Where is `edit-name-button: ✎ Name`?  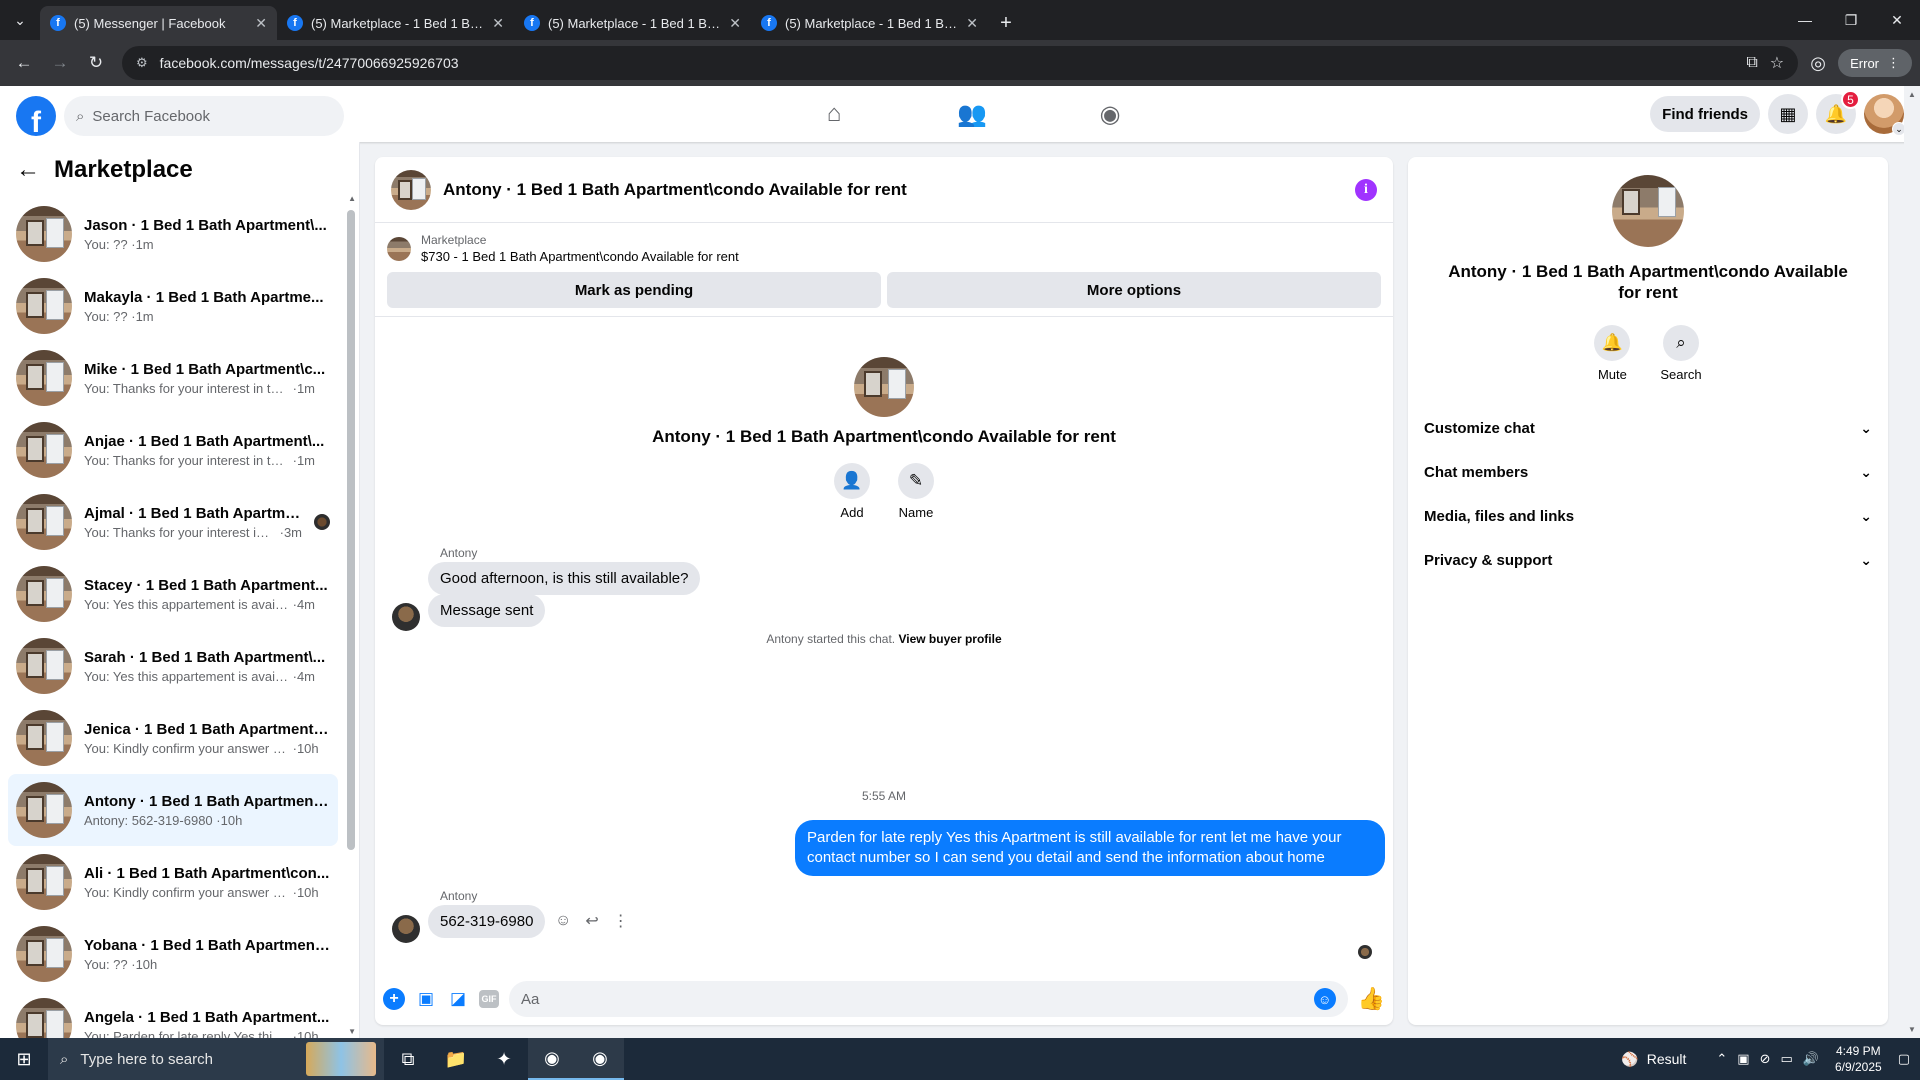
edit-name-button: ✎ Name is located at coordinates (916, 491).